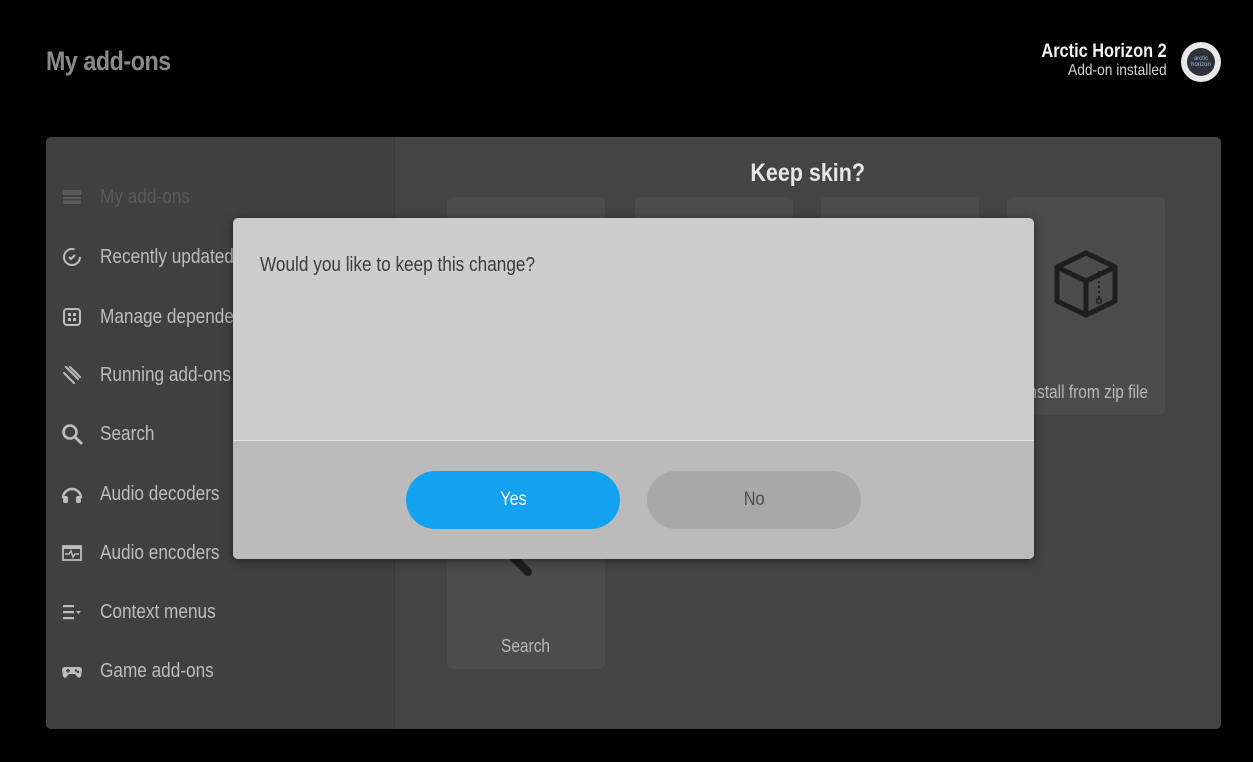  What do you see at coordinates (398, 265) in the screenshot?
I see `dialog-message: Would you like to keep this change?` at bounding box center [398, 265].